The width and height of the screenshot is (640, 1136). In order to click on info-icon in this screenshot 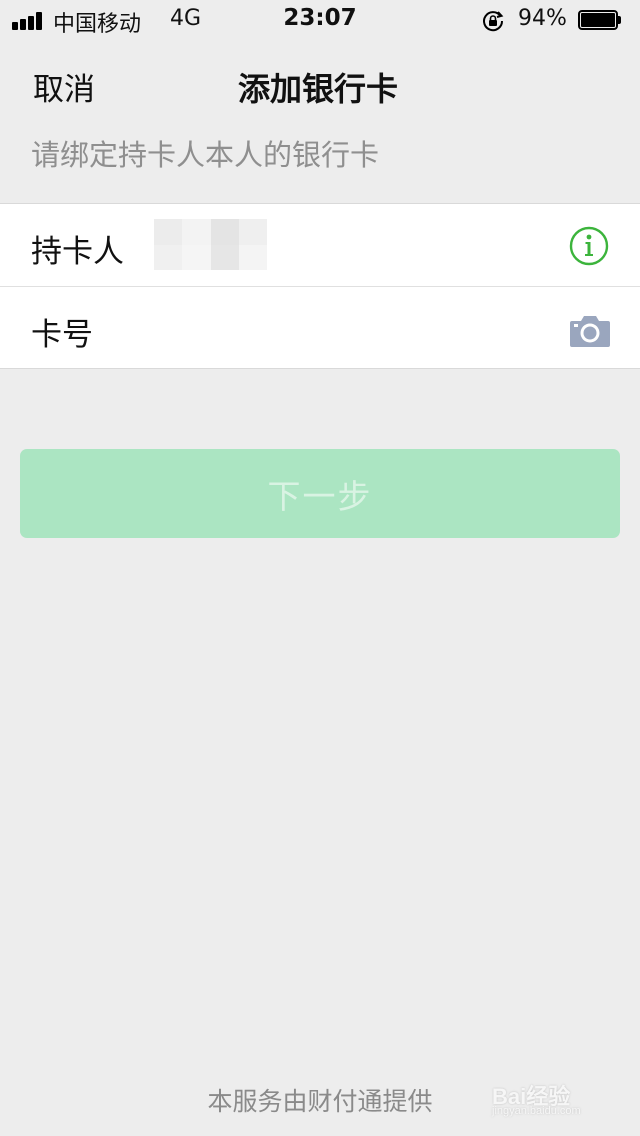, I will do `click(589, 246)`.